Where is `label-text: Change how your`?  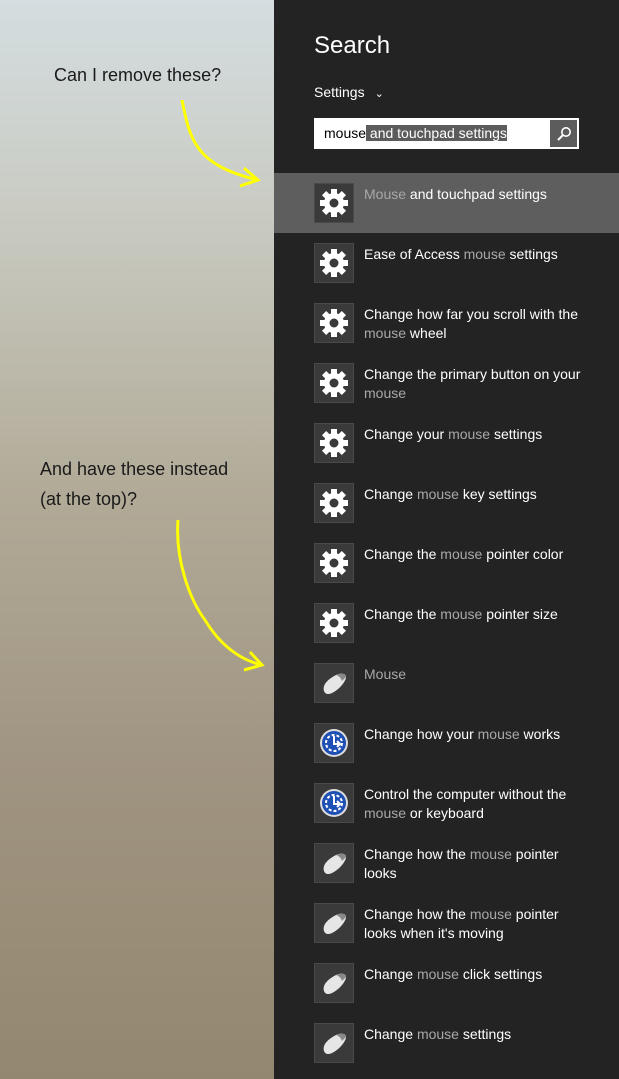 label-text: Change how your is located at coordinates (421, 734).